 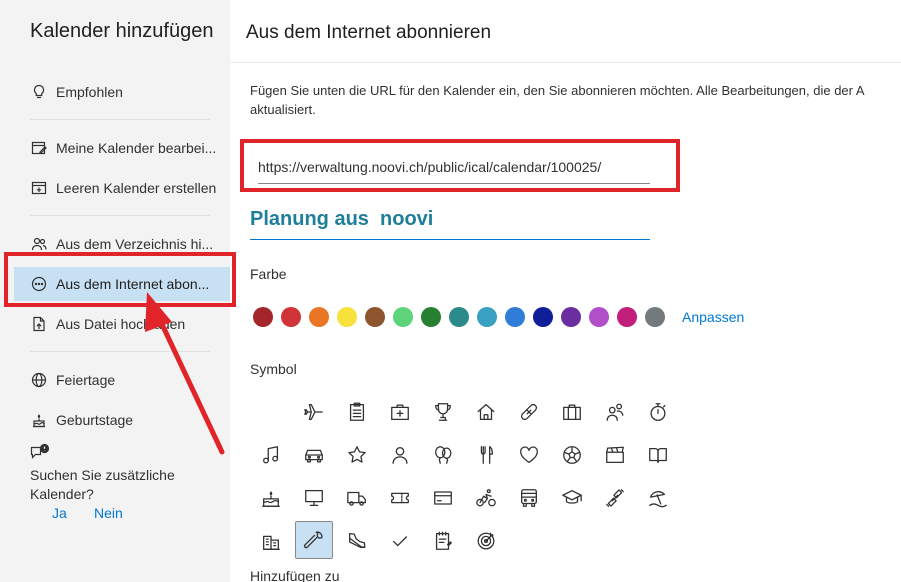 I want to click on annotation-arrow, so click(x=185, y=373).